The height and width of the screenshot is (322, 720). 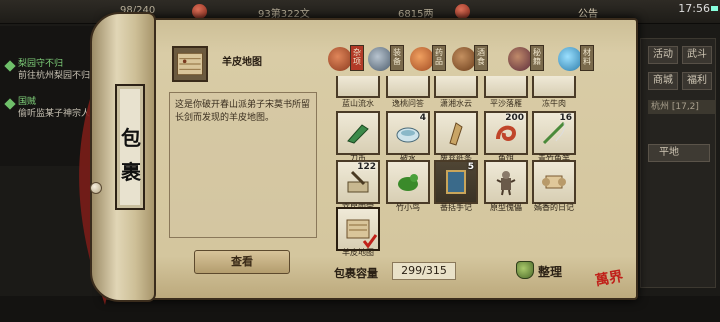 I want to click on title-char: 裹, so click(x=131, y=172).